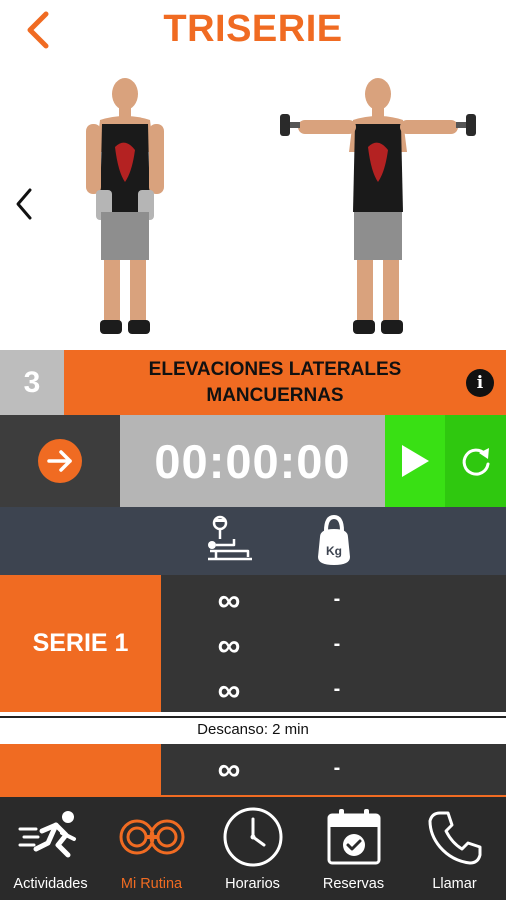 Image resolution: width=506 pixels, height=900 pixels. I want to click on timer-bar: 00:00:00, so click(253, 461).